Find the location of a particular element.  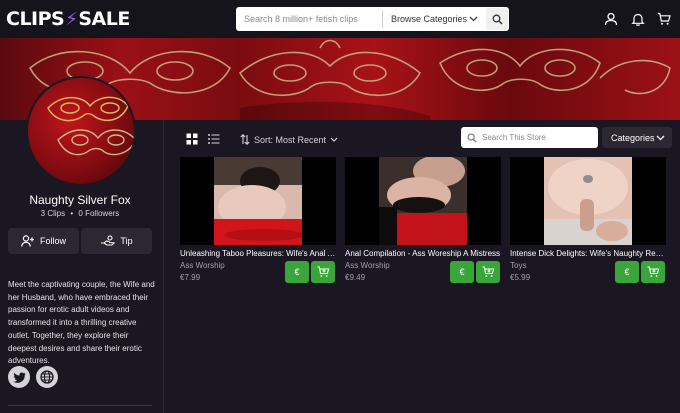

clip-price: €9.49 is located at coordinates (355, 277).